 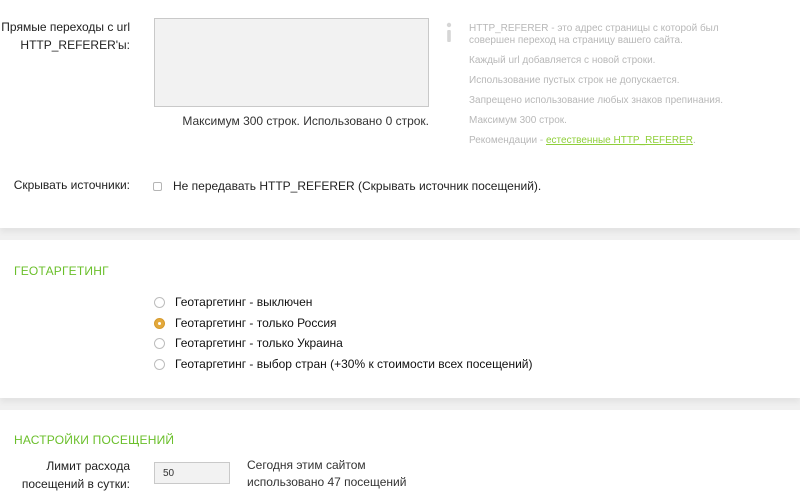 What do you see at coordinates (75, 484) in the screenshot?
I see `limit-label-line2: посещений в сутки:` at bounding box center [75, 484].